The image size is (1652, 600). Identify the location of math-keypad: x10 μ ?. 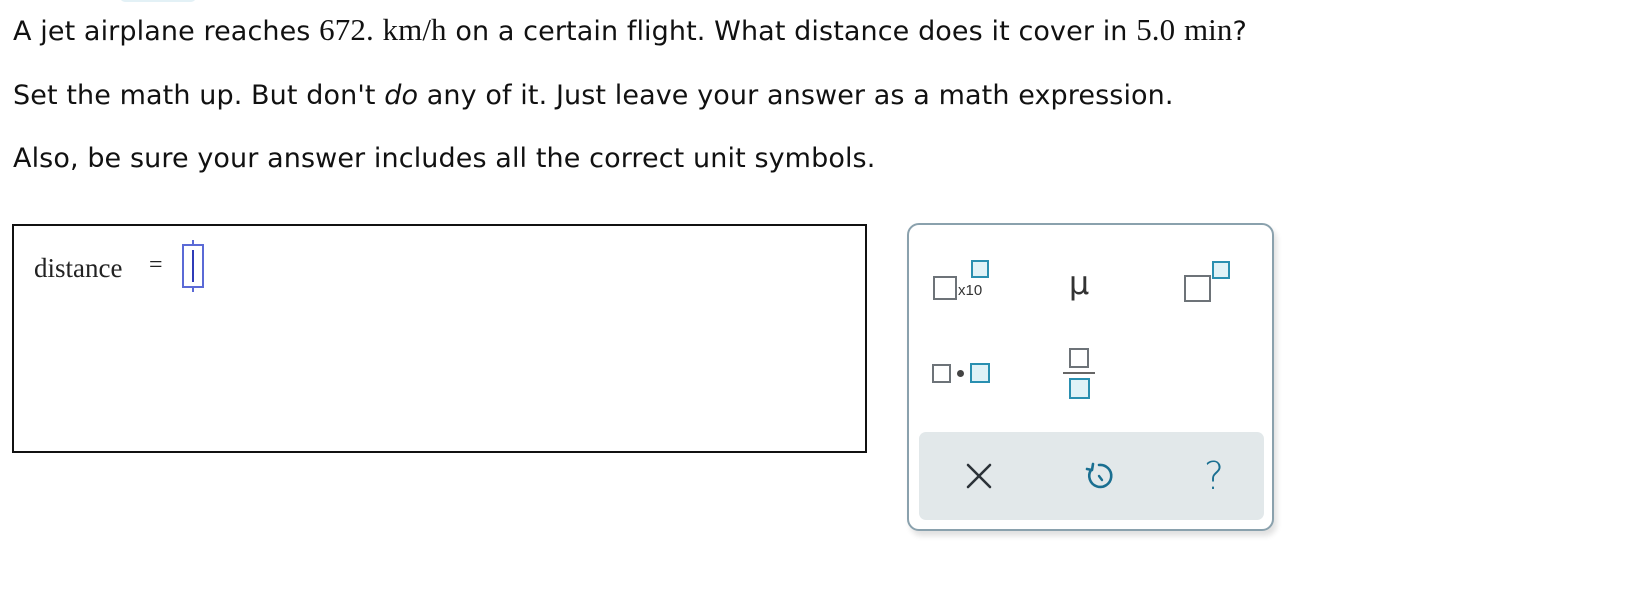
(1090, 377).